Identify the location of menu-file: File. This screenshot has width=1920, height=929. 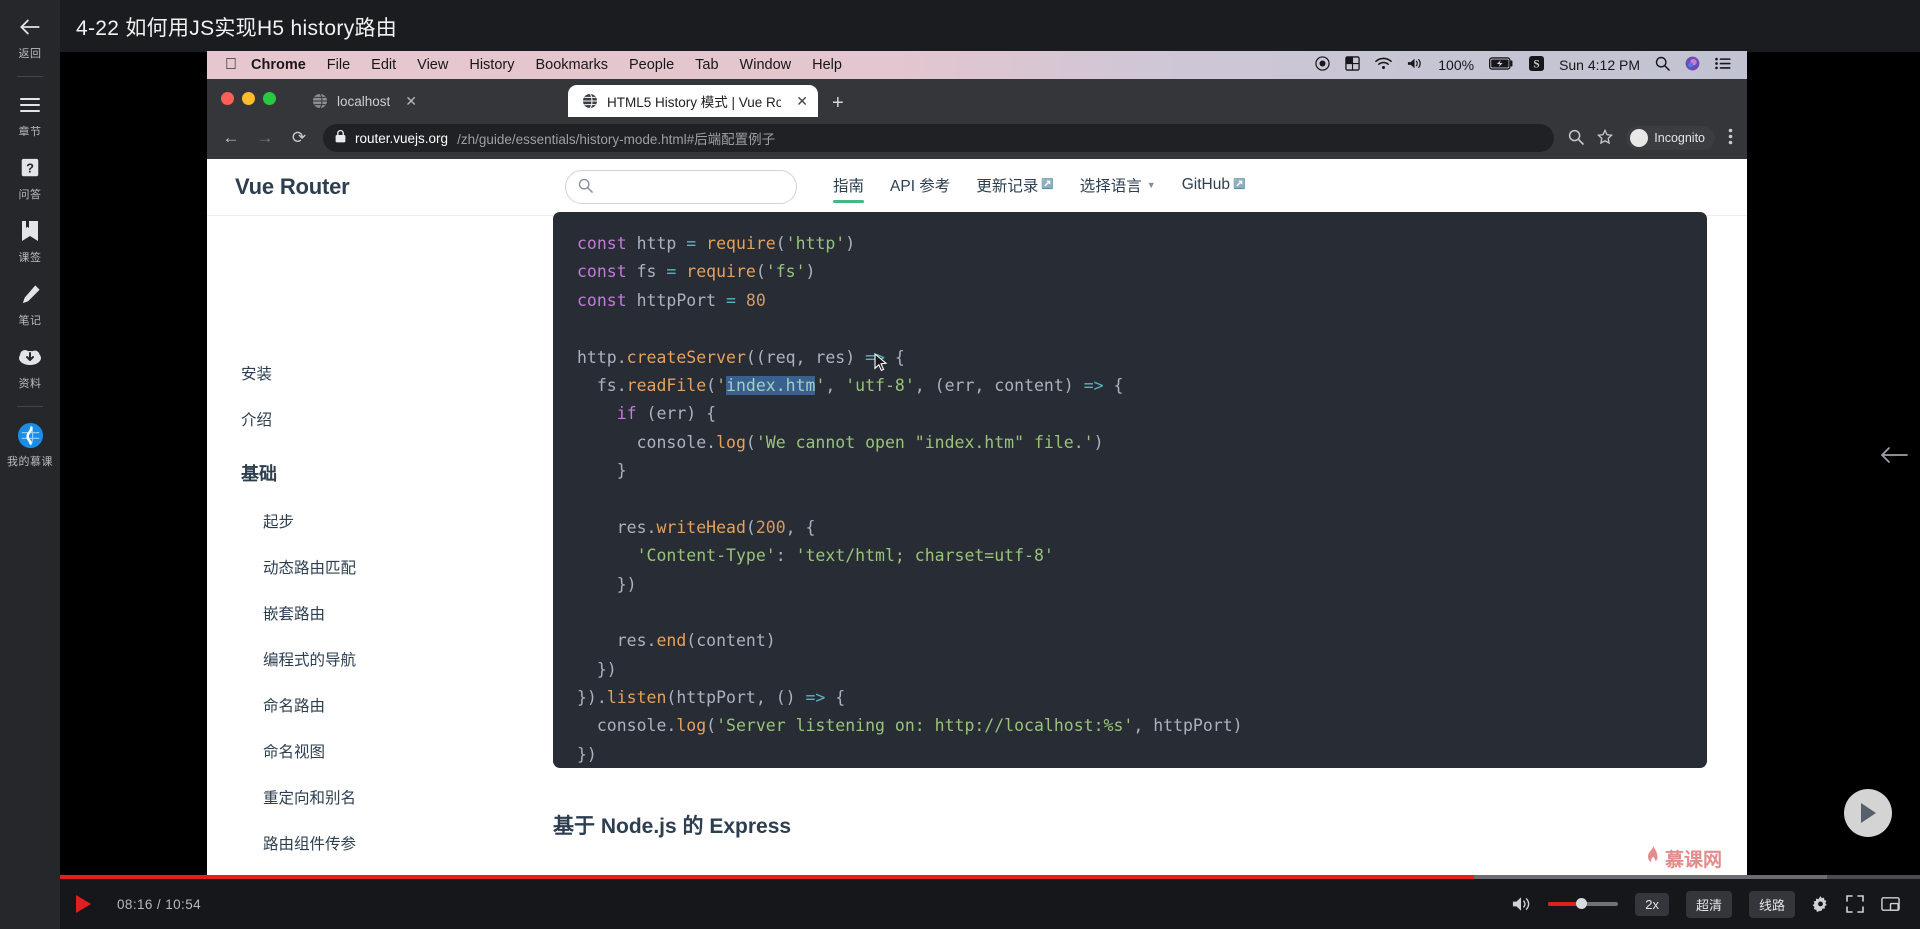
(338, 65).